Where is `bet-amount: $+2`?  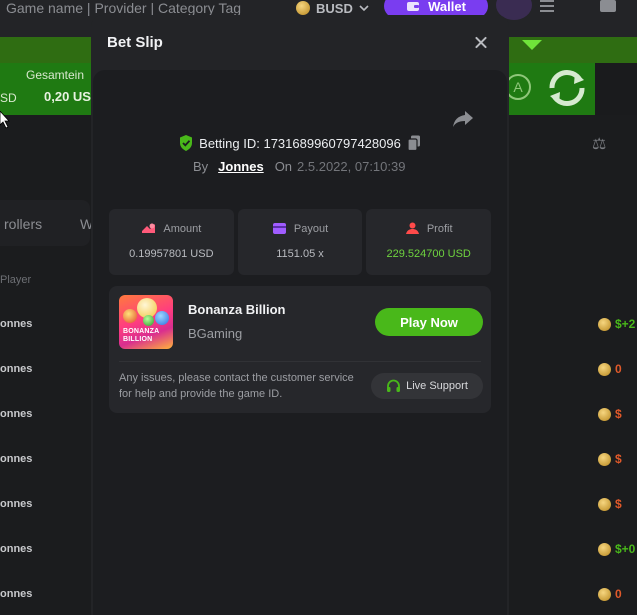
bet-amount: $+2 is located at coordinates (625, 324).